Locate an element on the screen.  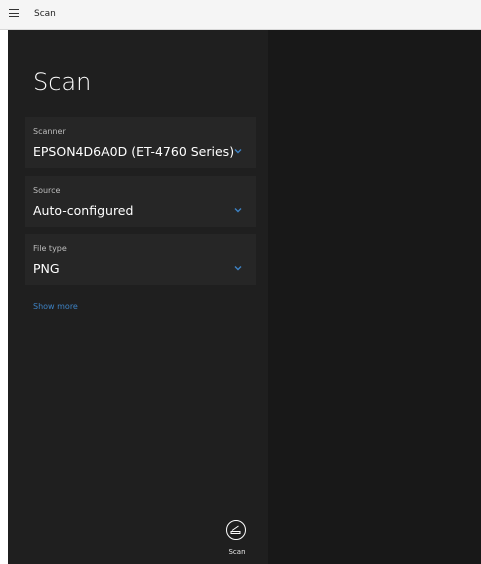
file-type-label: File type is located at coordinates (50, 248).